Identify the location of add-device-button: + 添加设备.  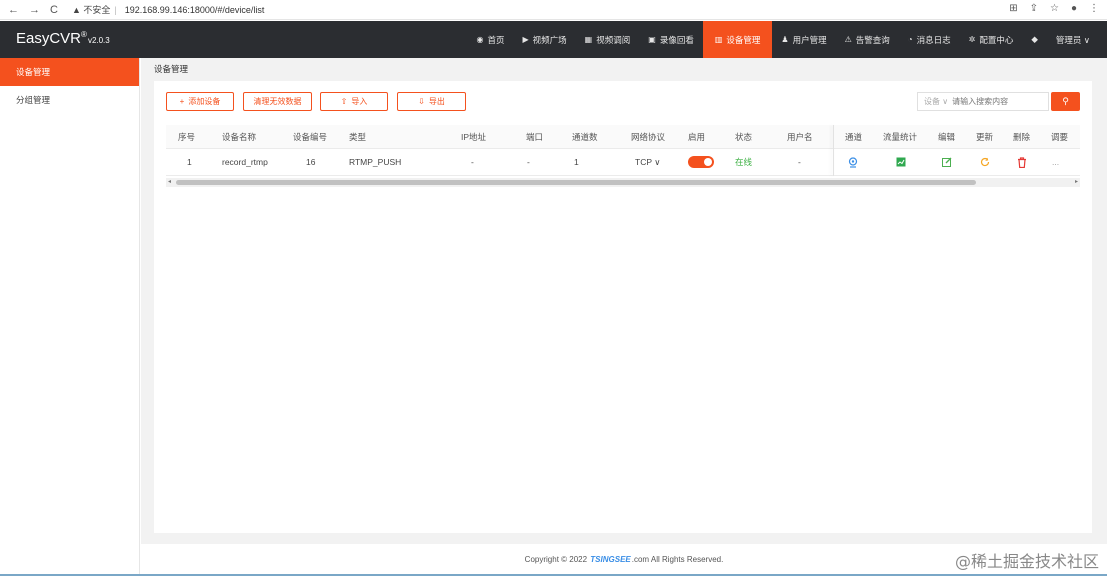
(200, 101).